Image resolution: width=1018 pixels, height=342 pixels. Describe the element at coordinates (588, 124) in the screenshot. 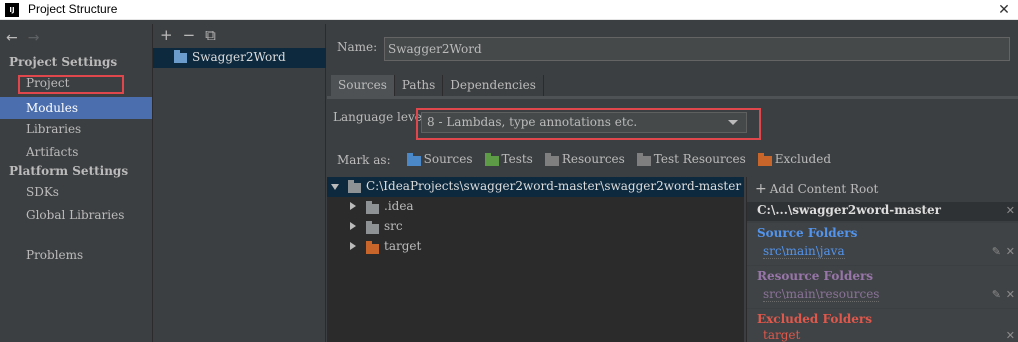

I see `highlight-outline-language-level` at that location.